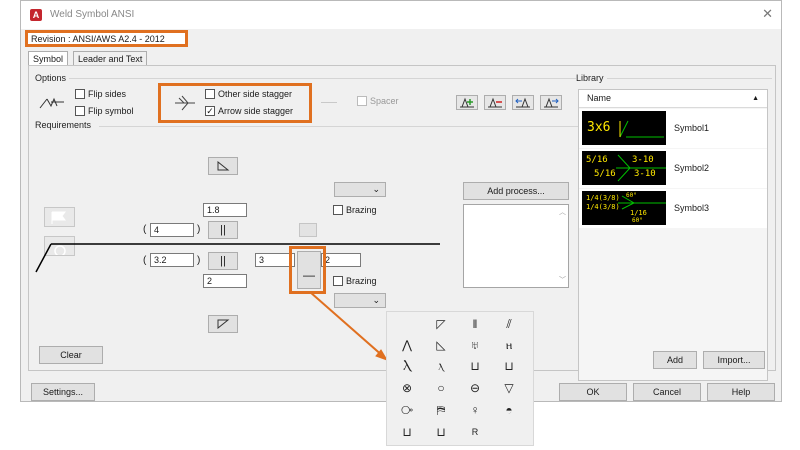 Image resolution: width=800 pixels, height=450 pixels. What do you see at coordinates (475, 366) in the screenshot?
I see `palette-plug-icon: ⊔` at bounding box center [475, 366].